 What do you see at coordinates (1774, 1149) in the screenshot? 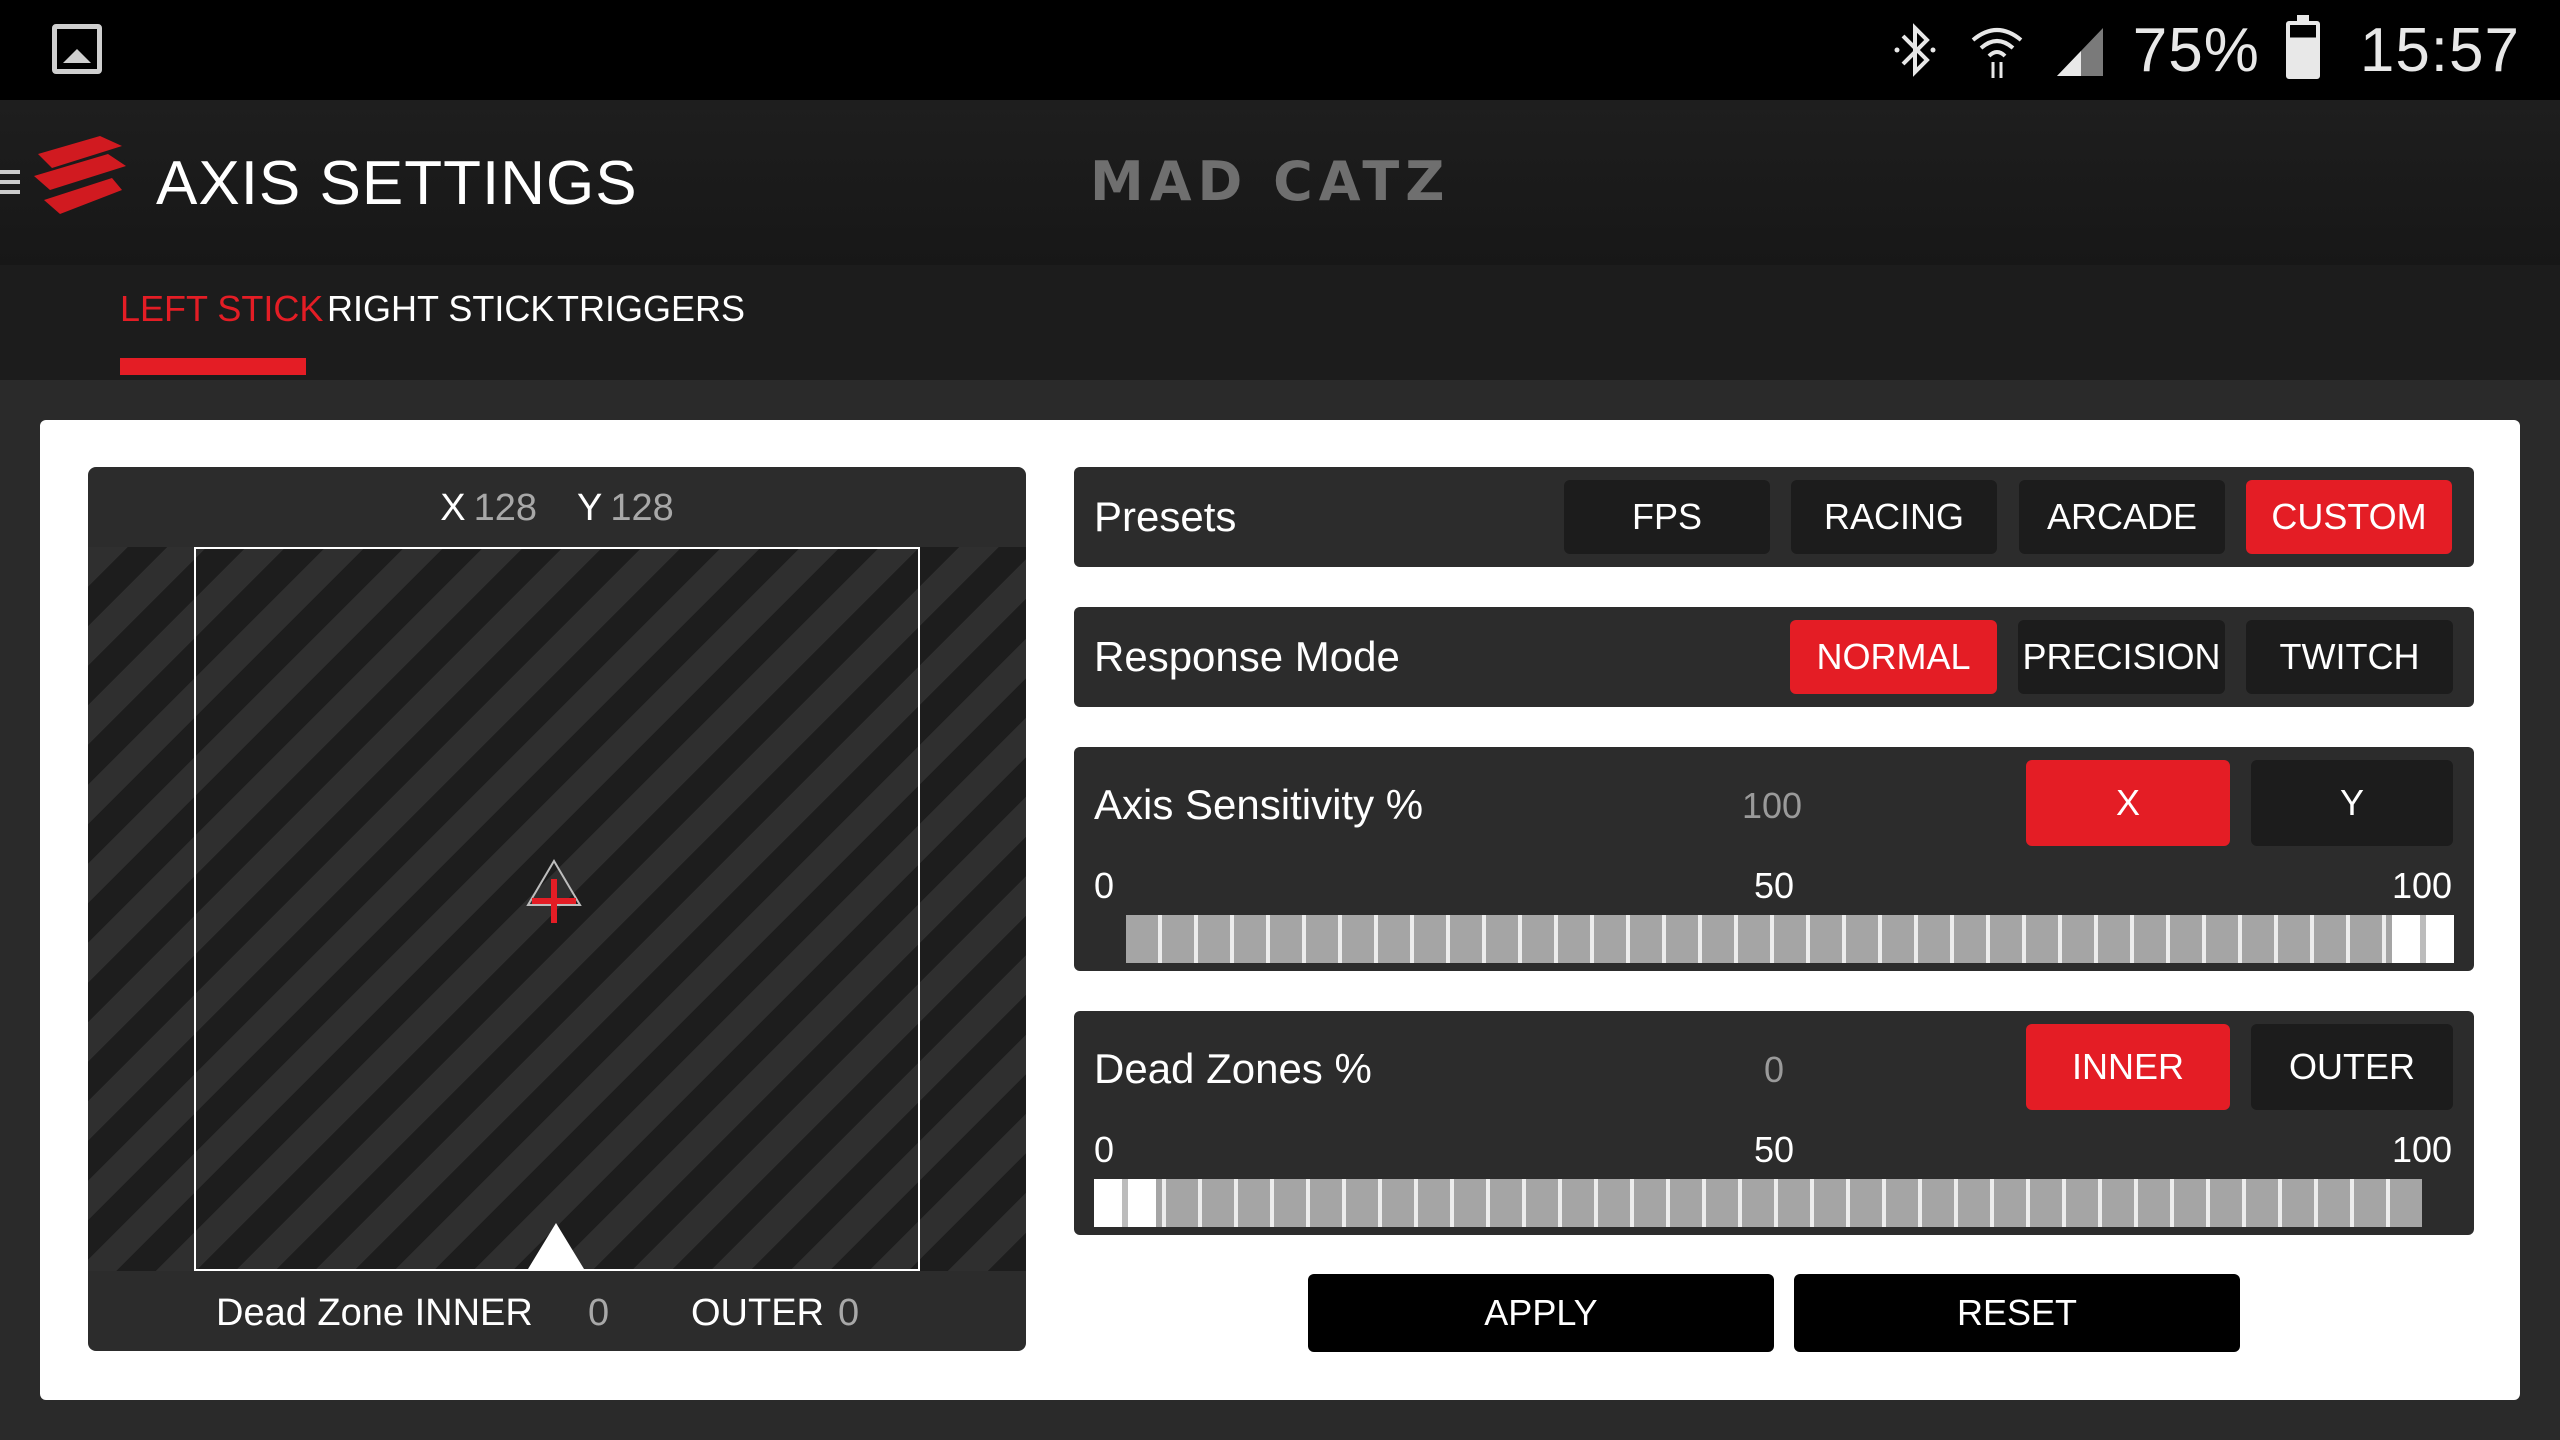
I see `dead-zones-scale-mid: 50` at bounding box center [1774, 1149].